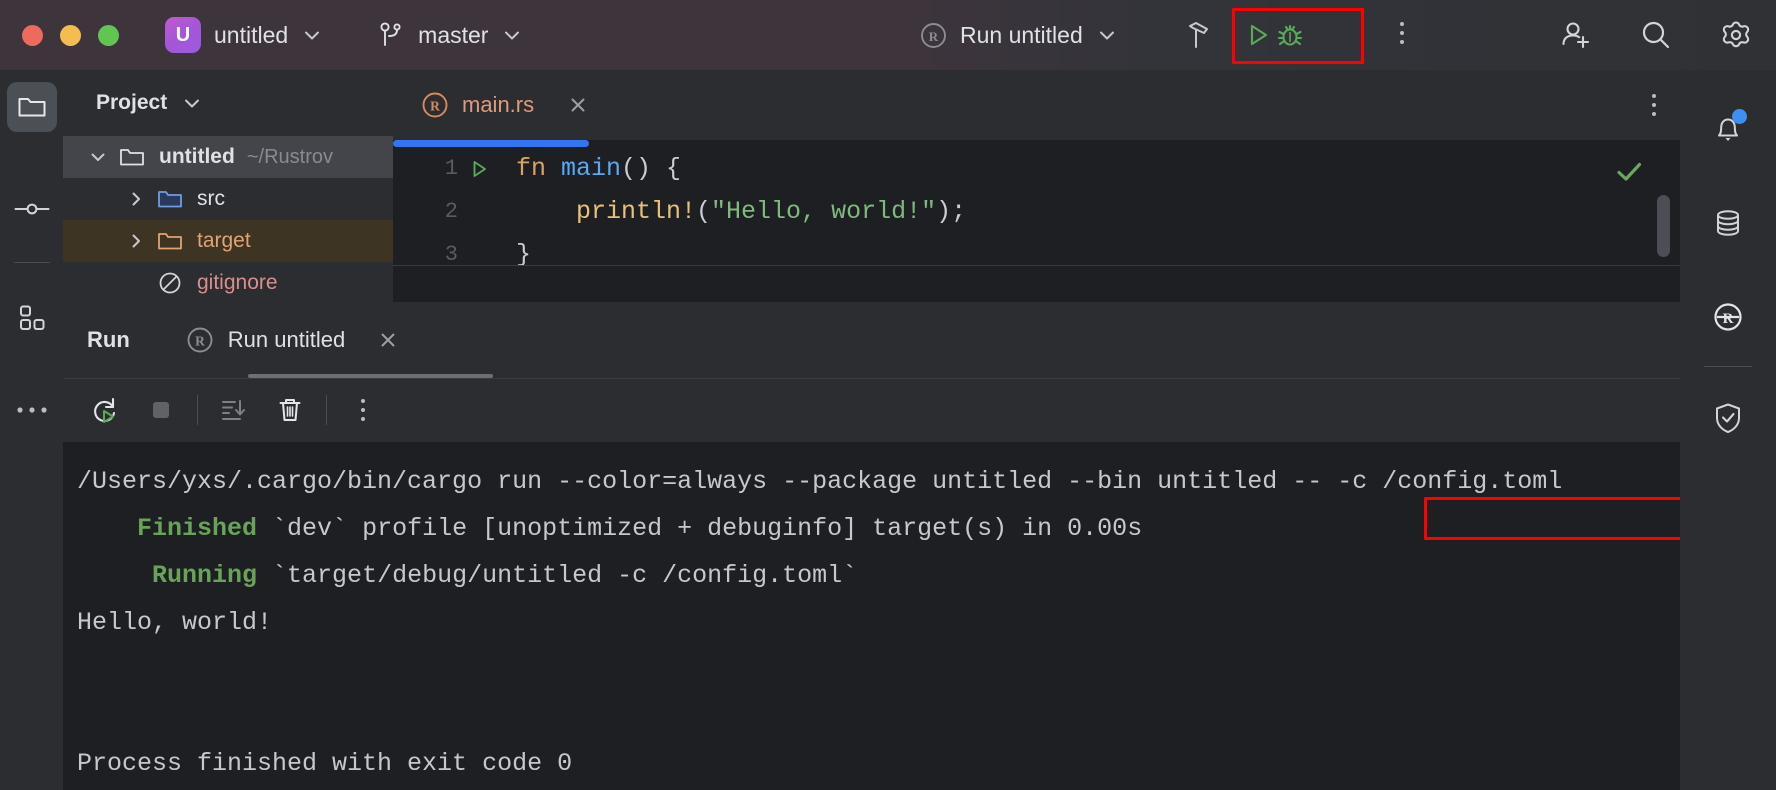 The height and width of the screenshot is (790, 1776). I want to click on sidebar-item-commit, so click(32, 209).